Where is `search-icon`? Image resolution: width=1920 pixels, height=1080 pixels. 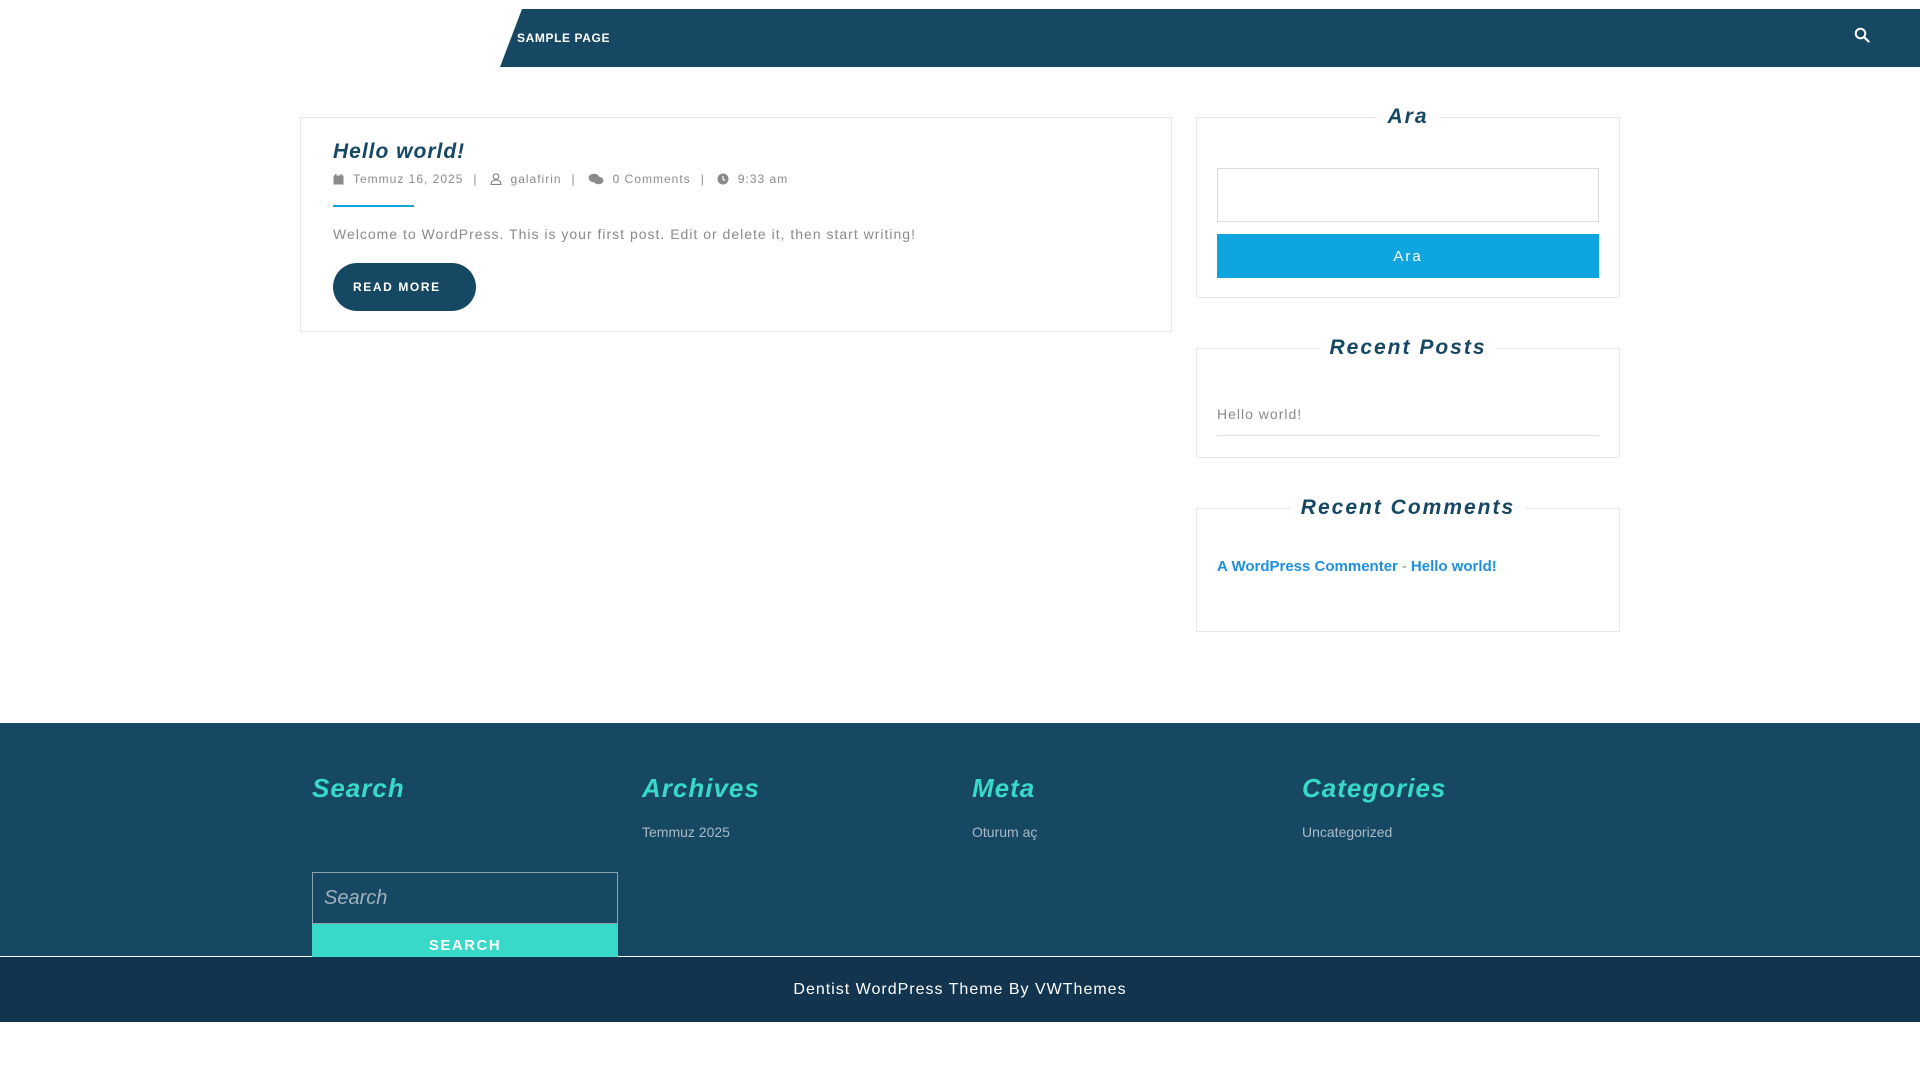 search-icon is located at coordinates (1865, 38).